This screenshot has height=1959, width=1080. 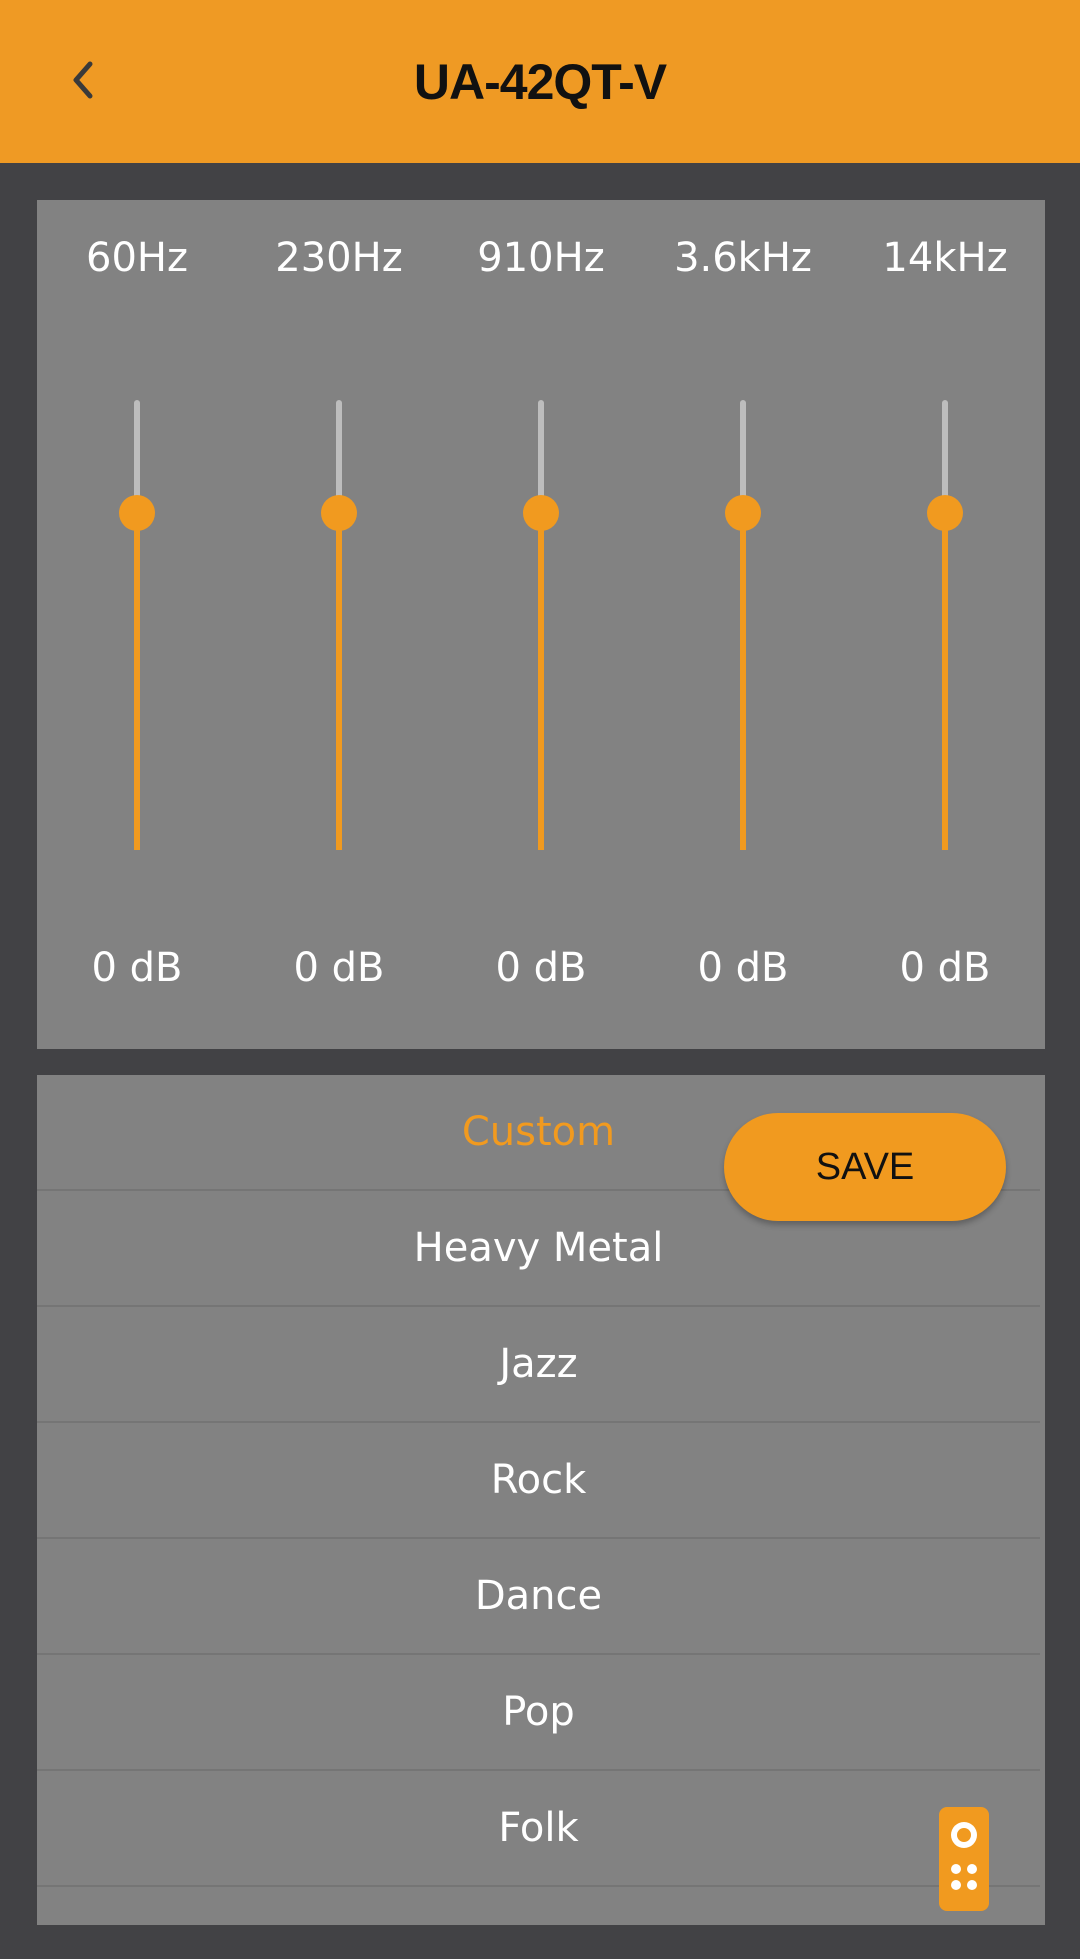 What do you see at coordinates (743, 258) in the screenshot?
I see `band-frequency-label: 3.6kHz` at bounding box center [743, 258].